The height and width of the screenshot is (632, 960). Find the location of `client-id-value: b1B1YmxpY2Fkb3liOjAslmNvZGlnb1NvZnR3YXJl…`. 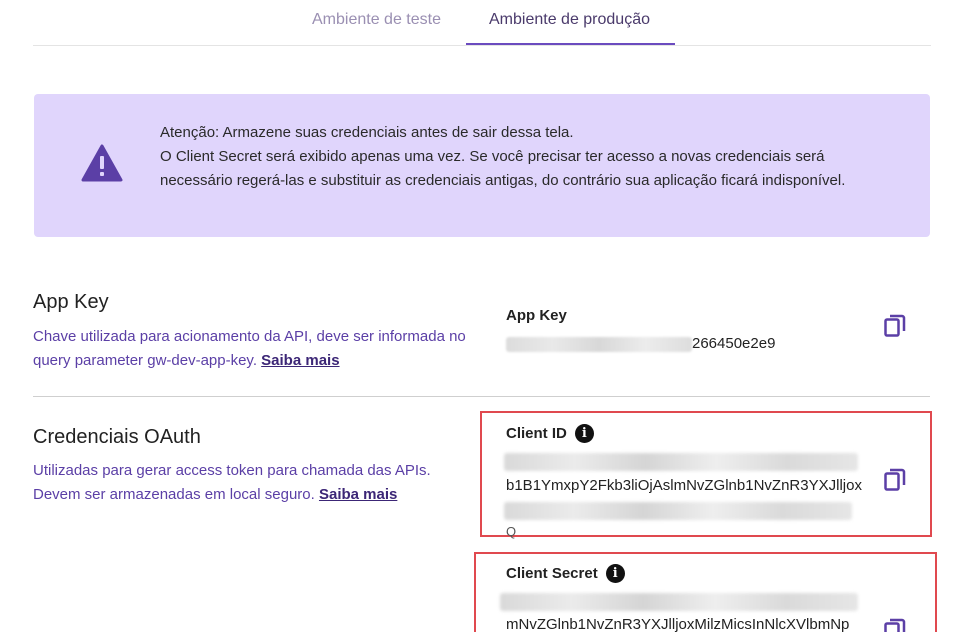

client-id-value: b1B1YmxpY2Fkb3liOjAslmNvZGlnb1NvZnR3YXJl… is located at coordinates (684, 485).